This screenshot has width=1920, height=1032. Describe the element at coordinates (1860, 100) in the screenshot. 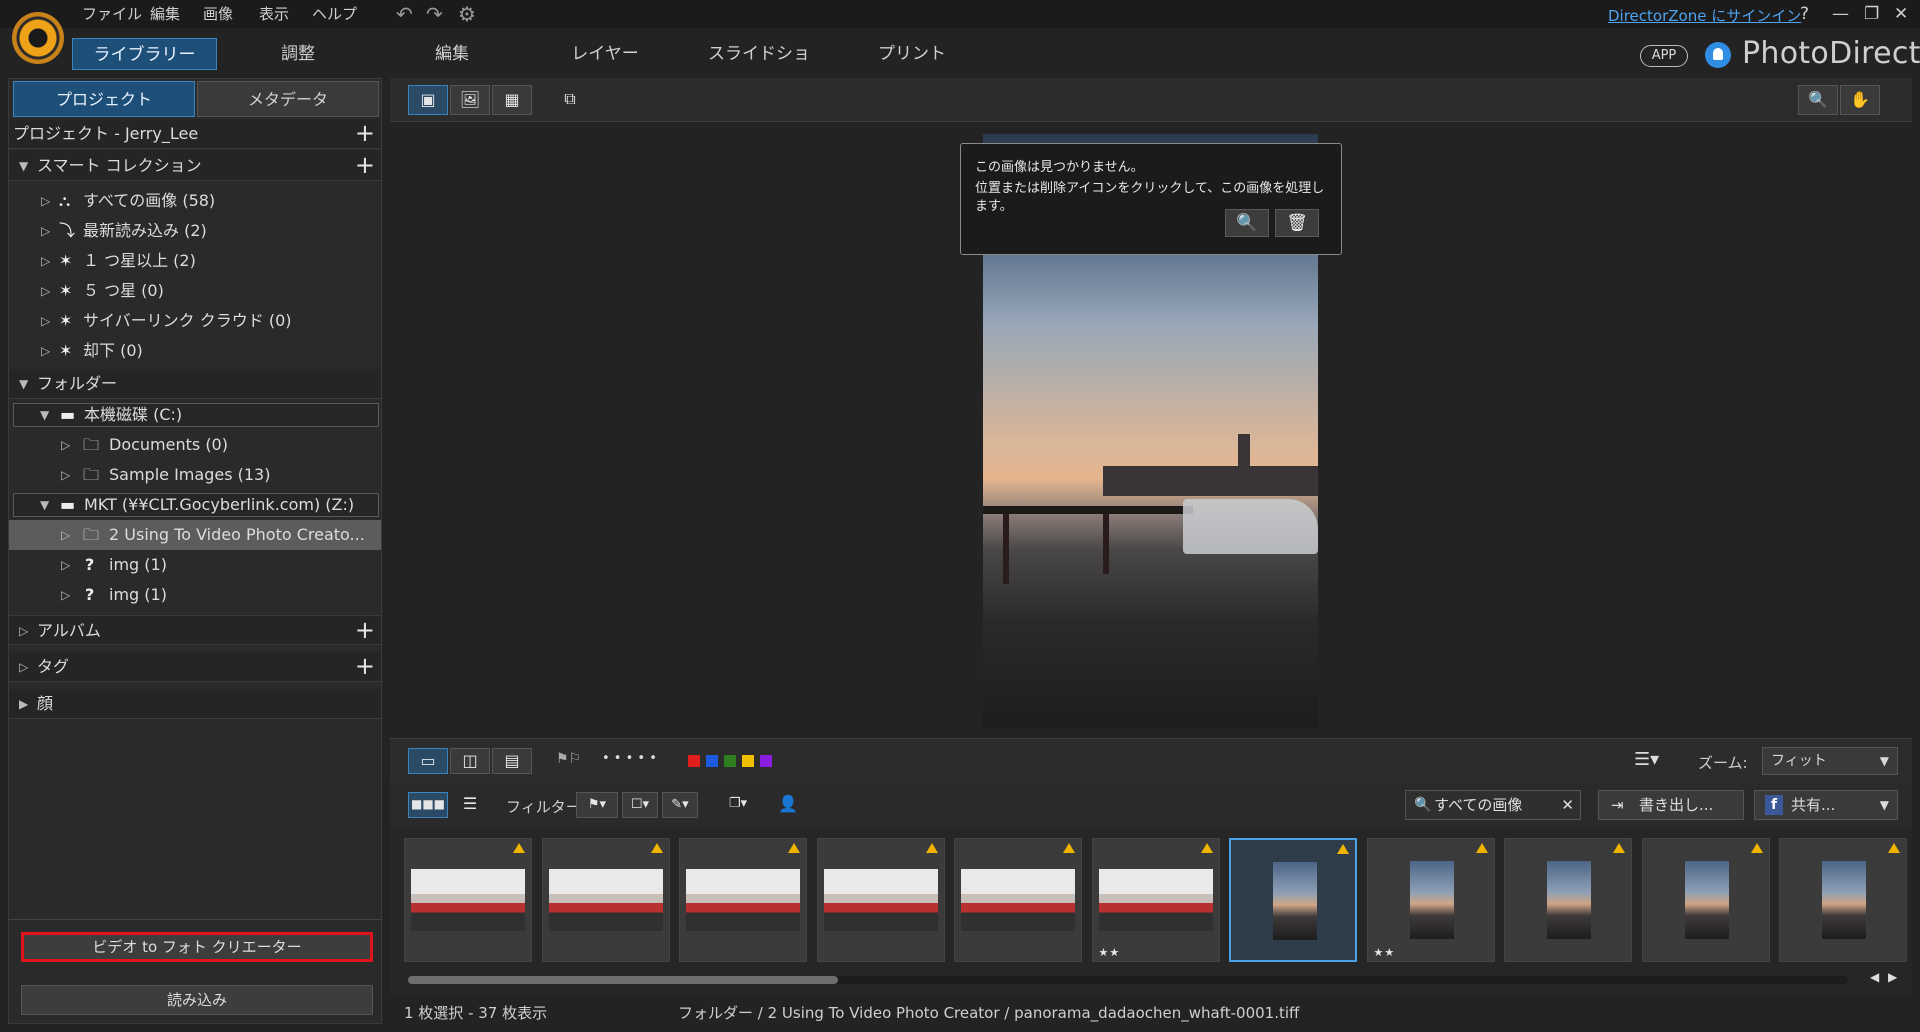

I see `hand-tool-icon: ✋` at that location.